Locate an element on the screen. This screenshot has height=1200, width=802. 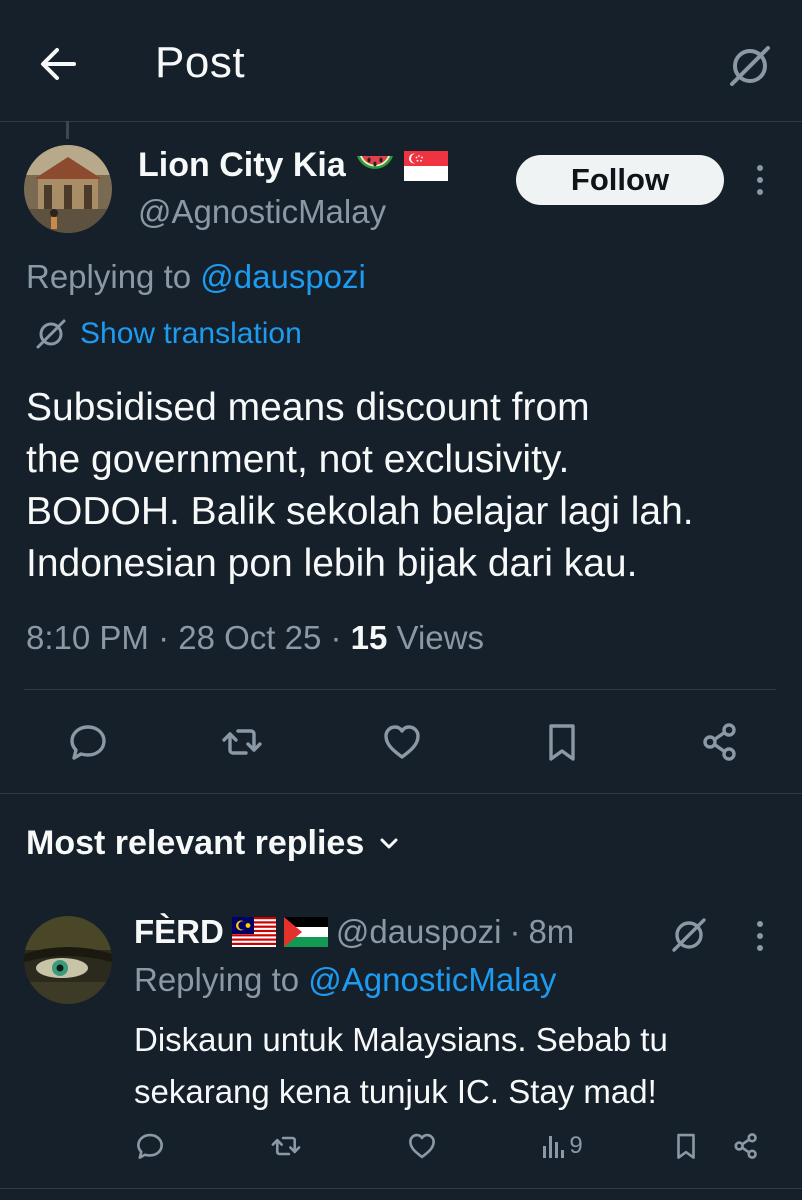
replying-to-link: @dauspozi is located at coordinates (283, 276).